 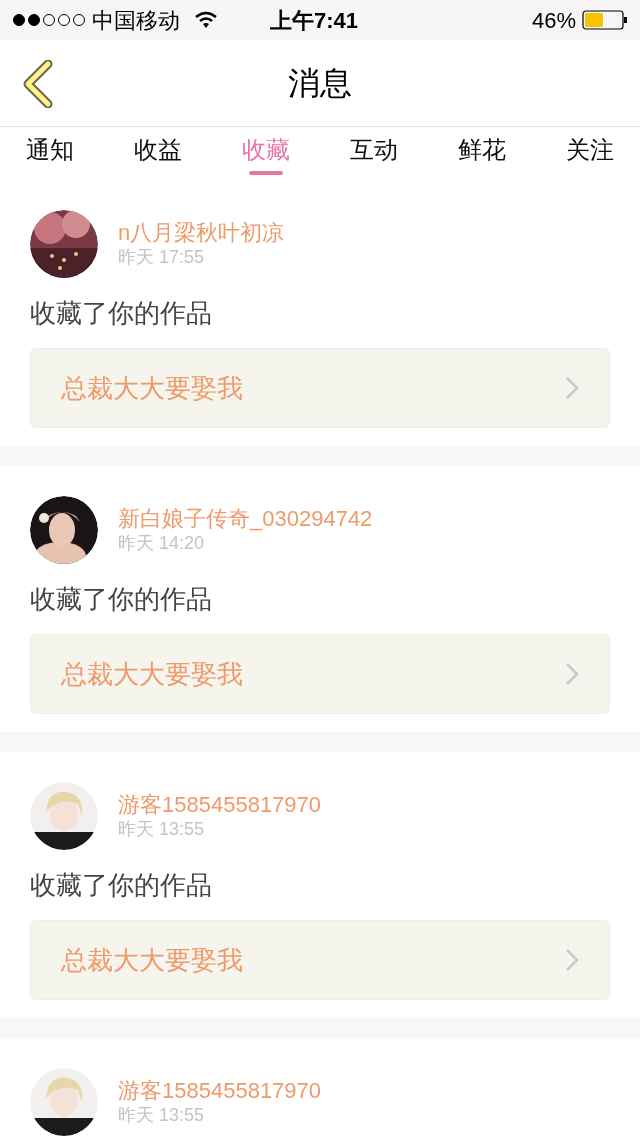 What do you see at coordinates (314, 20) in the screenshot?
I see `clock-time: 上午7:41` at bounding box center [314, 20].